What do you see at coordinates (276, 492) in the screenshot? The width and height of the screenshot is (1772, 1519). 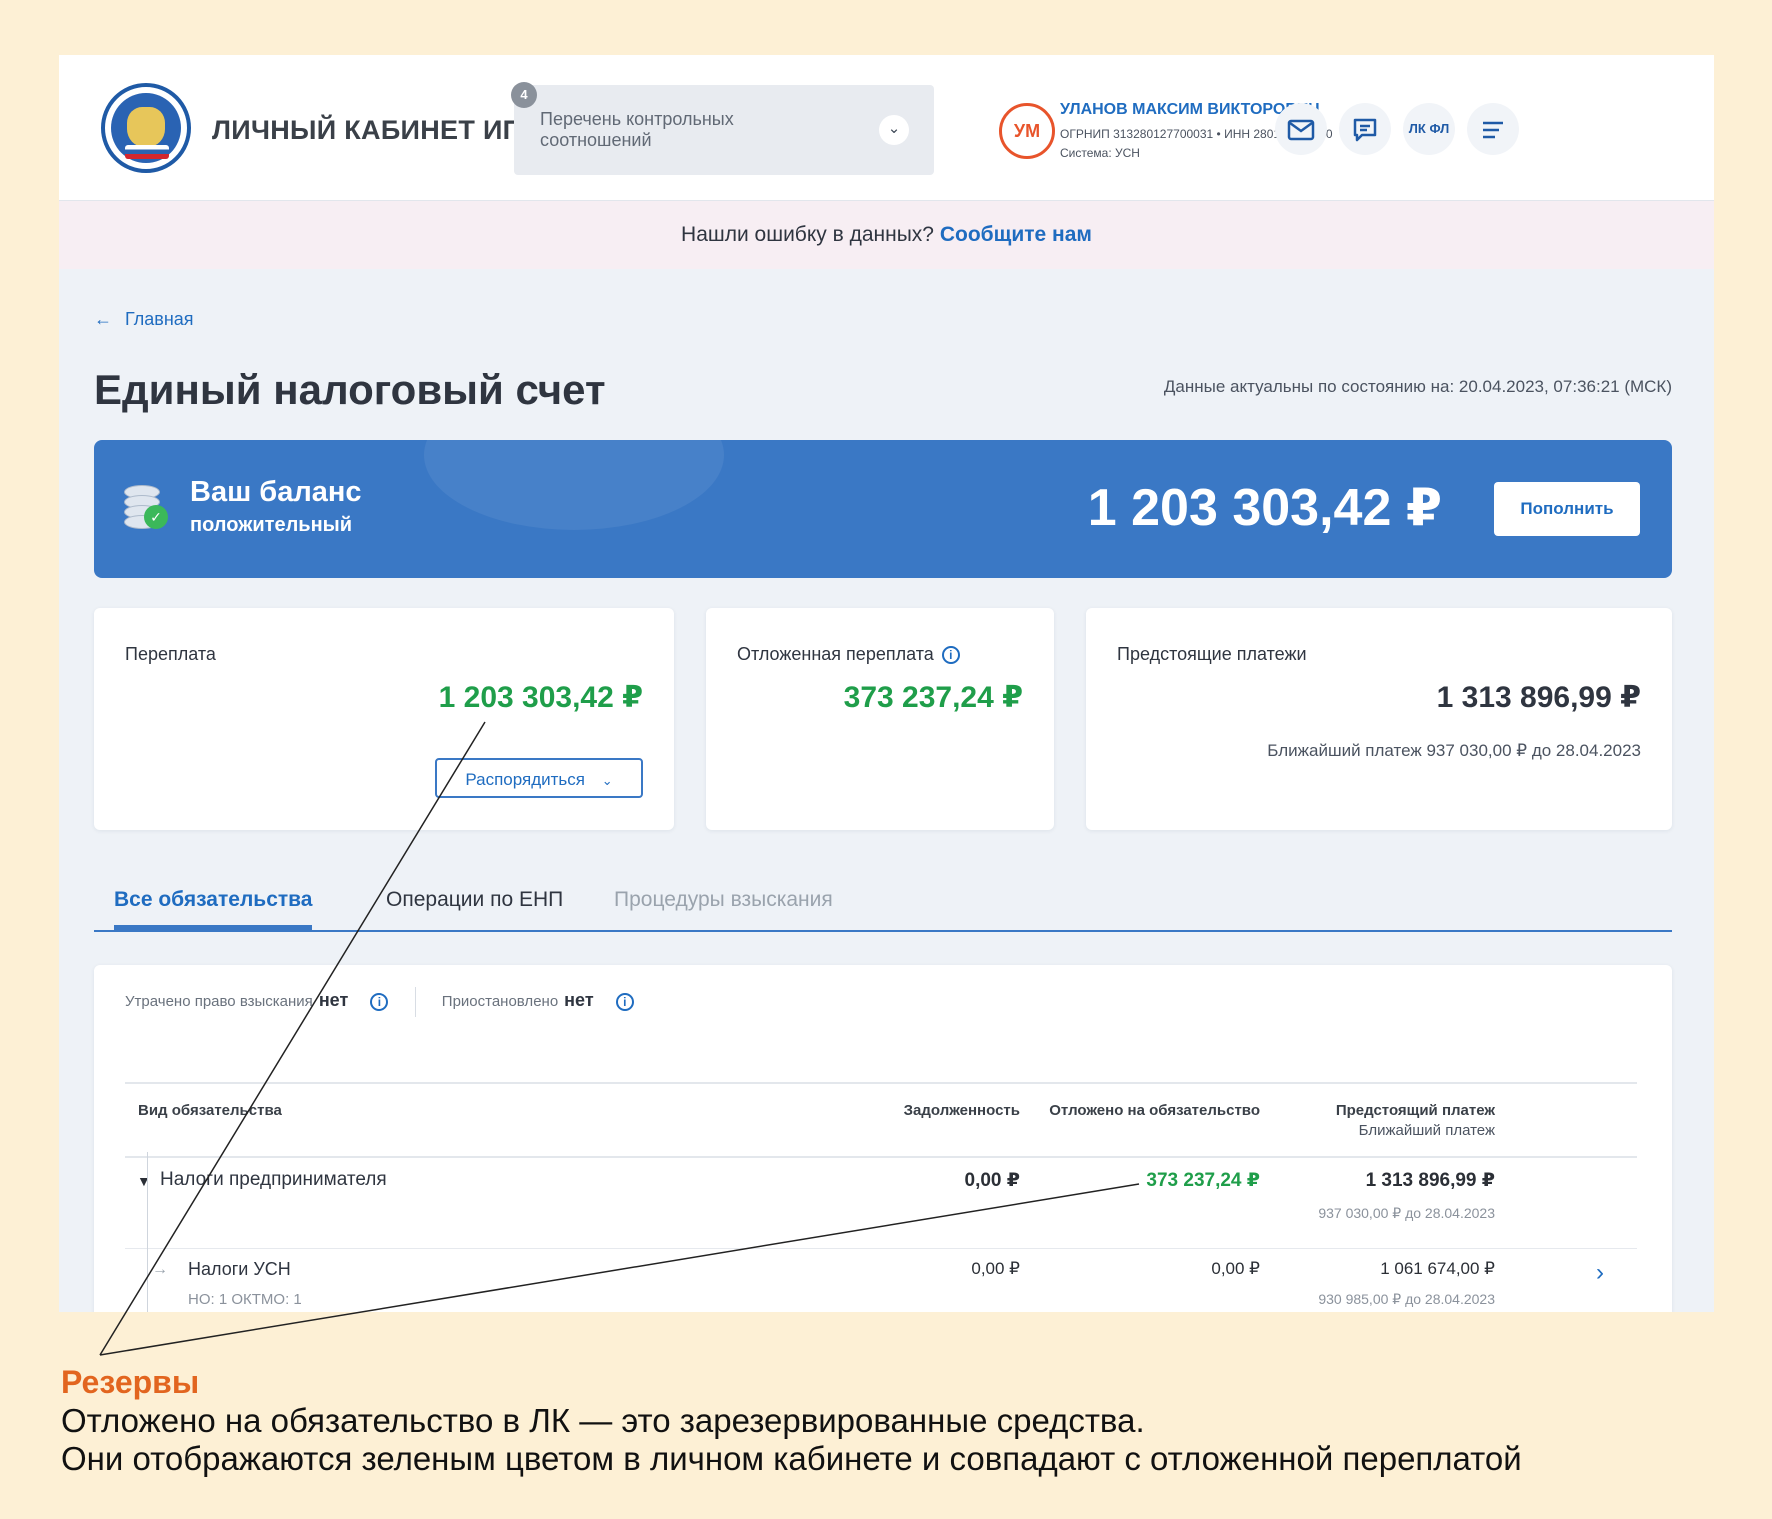 I see `balance-title: Ваш баланс` at bounding box center [276, 492].